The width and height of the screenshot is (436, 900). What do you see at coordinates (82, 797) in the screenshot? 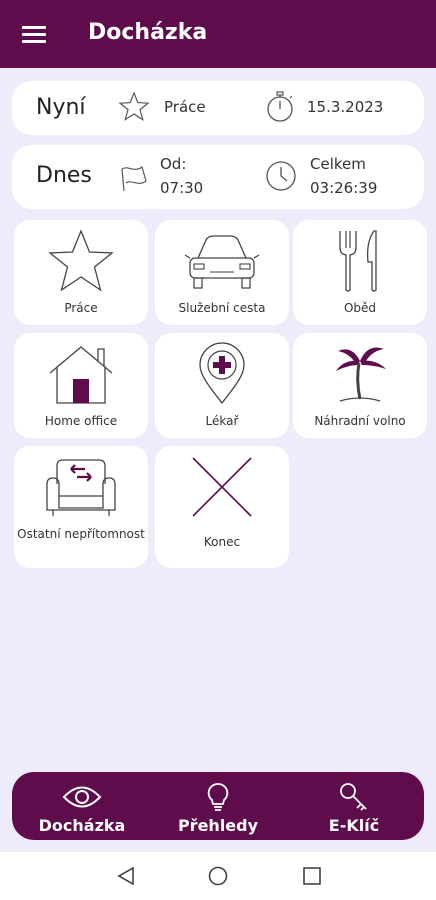
I see `eye-icon` at bounding box center [82, 797].